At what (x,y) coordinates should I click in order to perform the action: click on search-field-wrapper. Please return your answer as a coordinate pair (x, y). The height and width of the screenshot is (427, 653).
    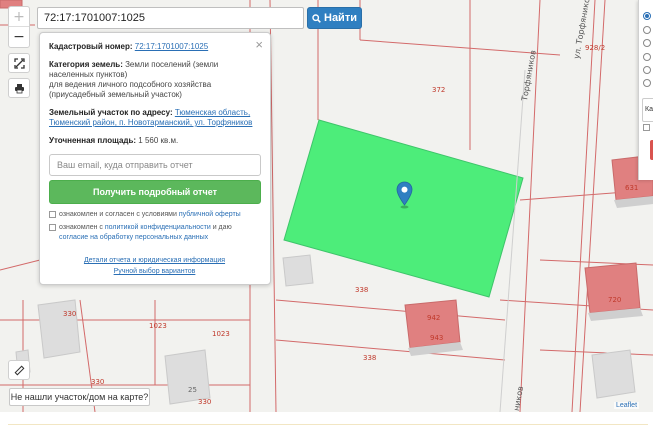
    Looking at the image, I should click on (170, 18).